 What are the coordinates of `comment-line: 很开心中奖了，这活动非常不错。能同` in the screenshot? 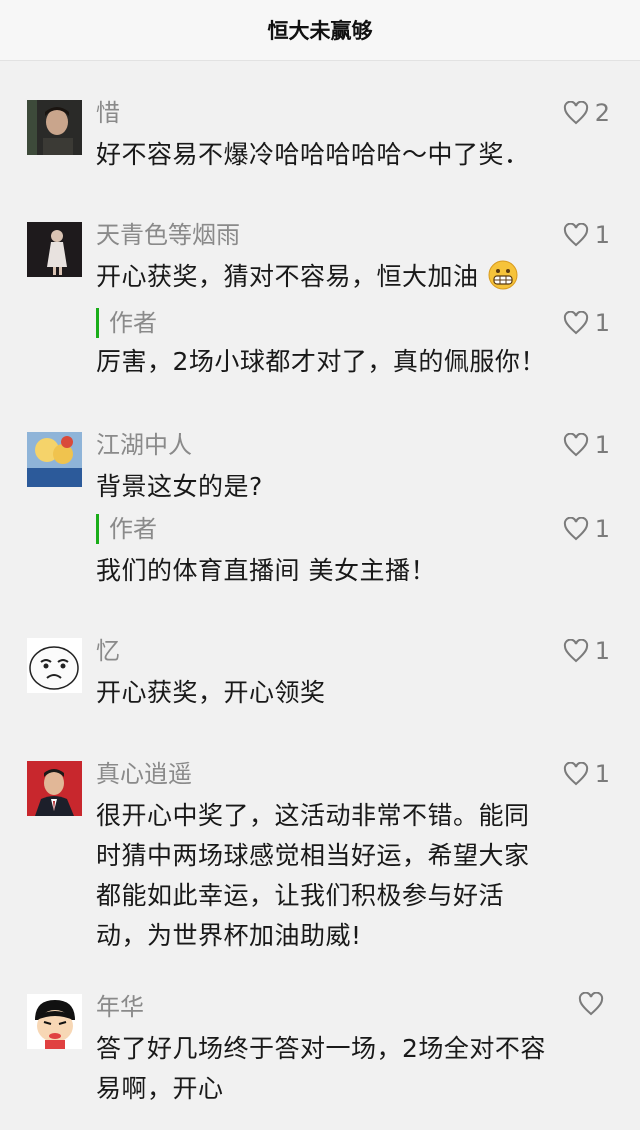 It's located at (313, 815).